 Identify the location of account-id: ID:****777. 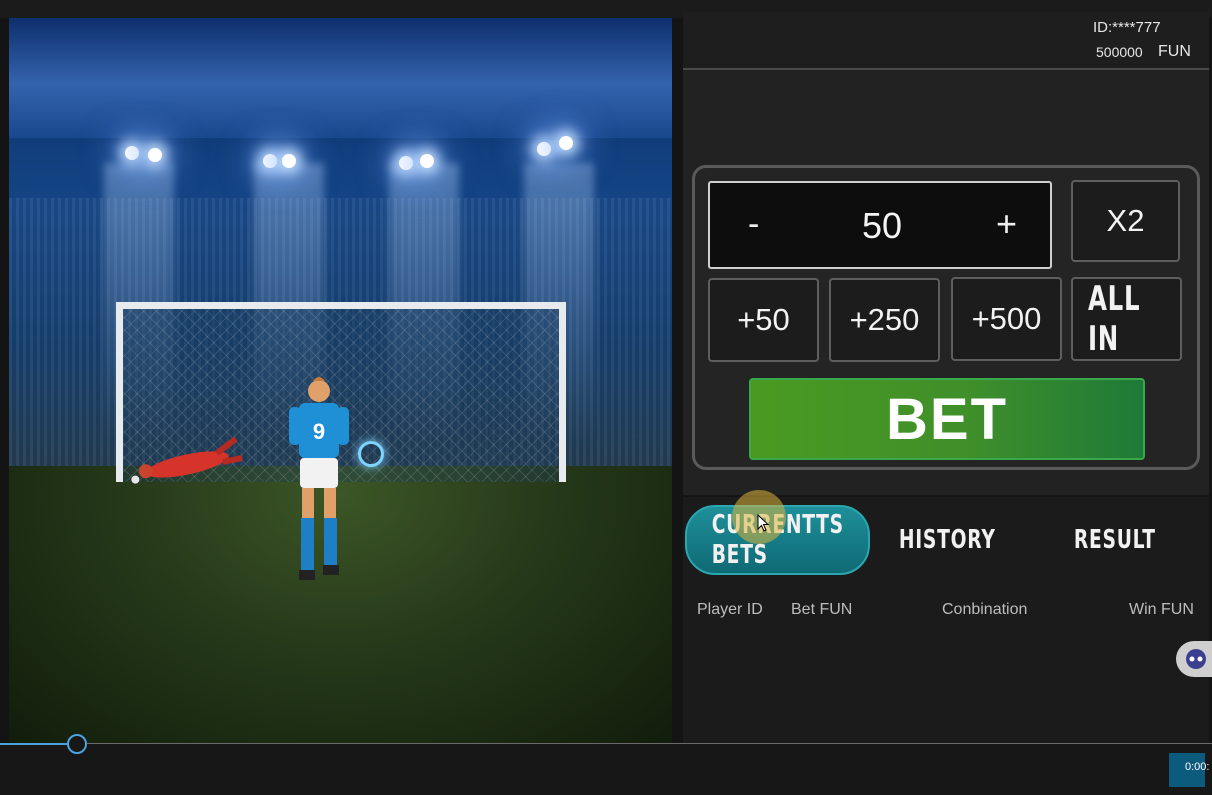
(1127, 27).